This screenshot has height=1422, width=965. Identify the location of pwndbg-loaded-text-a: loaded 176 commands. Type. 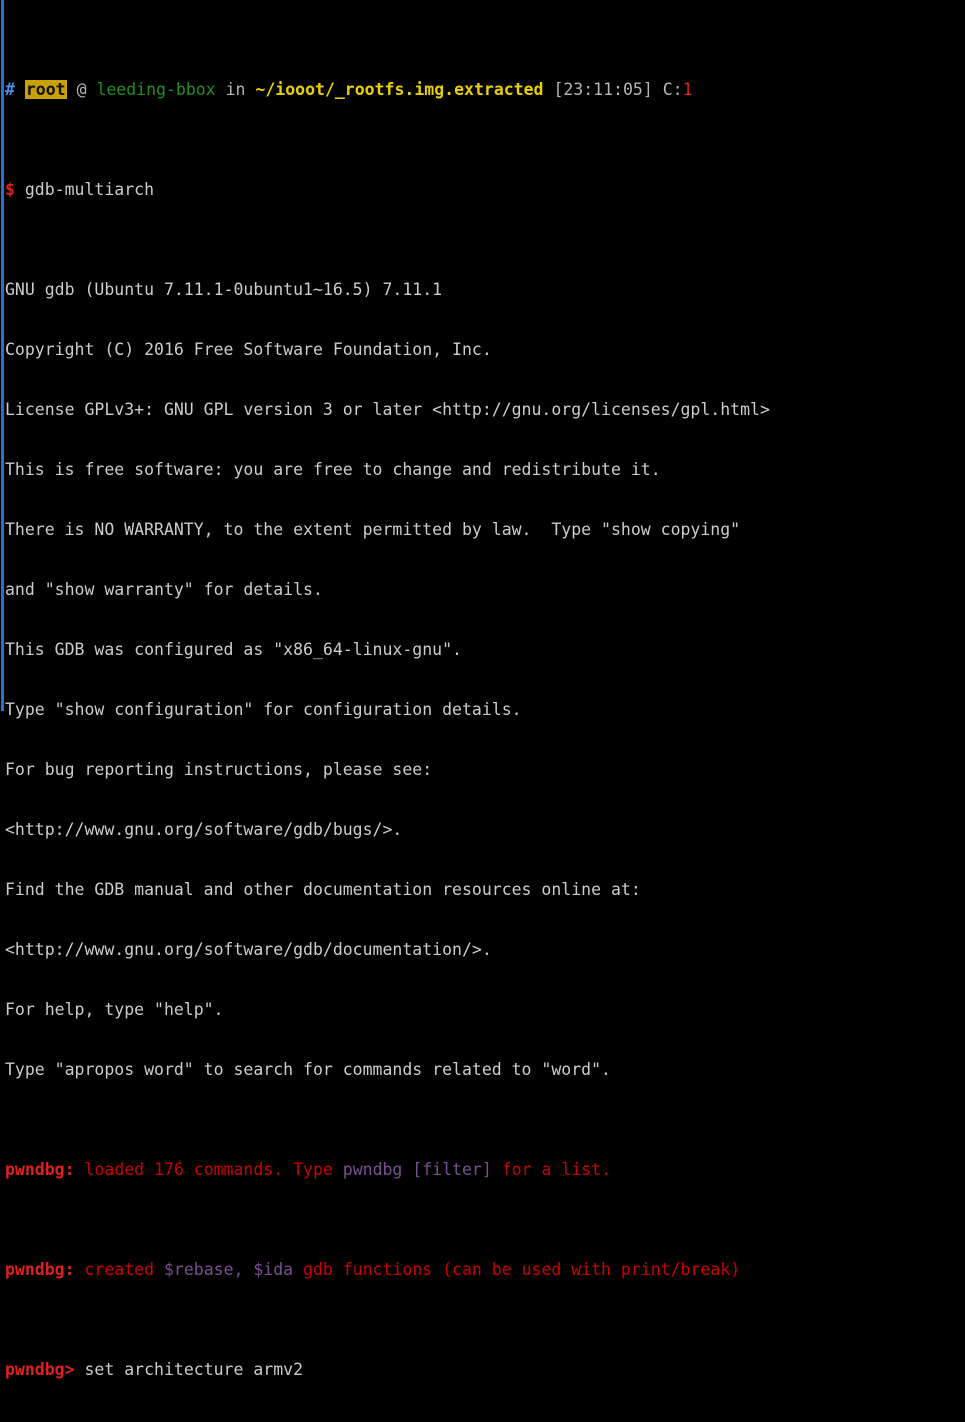
(213, 1169).